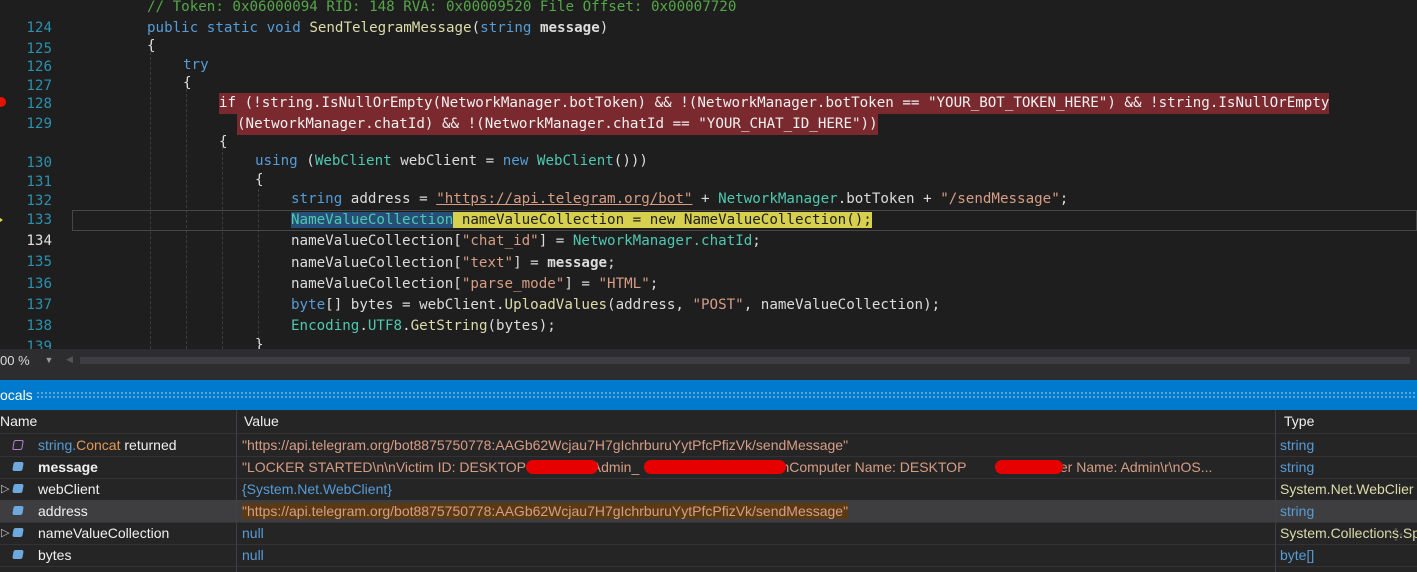 The image size is (1417, 572). Describe the element at coordinates (1299, 421) in the screenshot. I see `column-header-type: Type` at that location.